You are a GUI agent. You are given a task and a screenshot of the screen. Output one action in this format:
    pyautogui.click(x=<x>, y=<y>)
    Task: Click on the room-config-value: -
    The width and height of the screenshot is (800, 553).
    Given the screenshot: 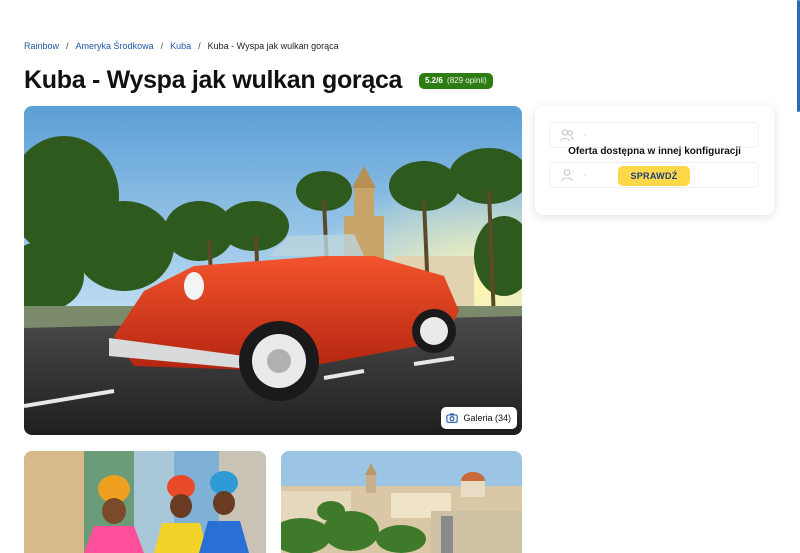 What is the action you would take?
    pyautogui.click(x=585, y=175)
    